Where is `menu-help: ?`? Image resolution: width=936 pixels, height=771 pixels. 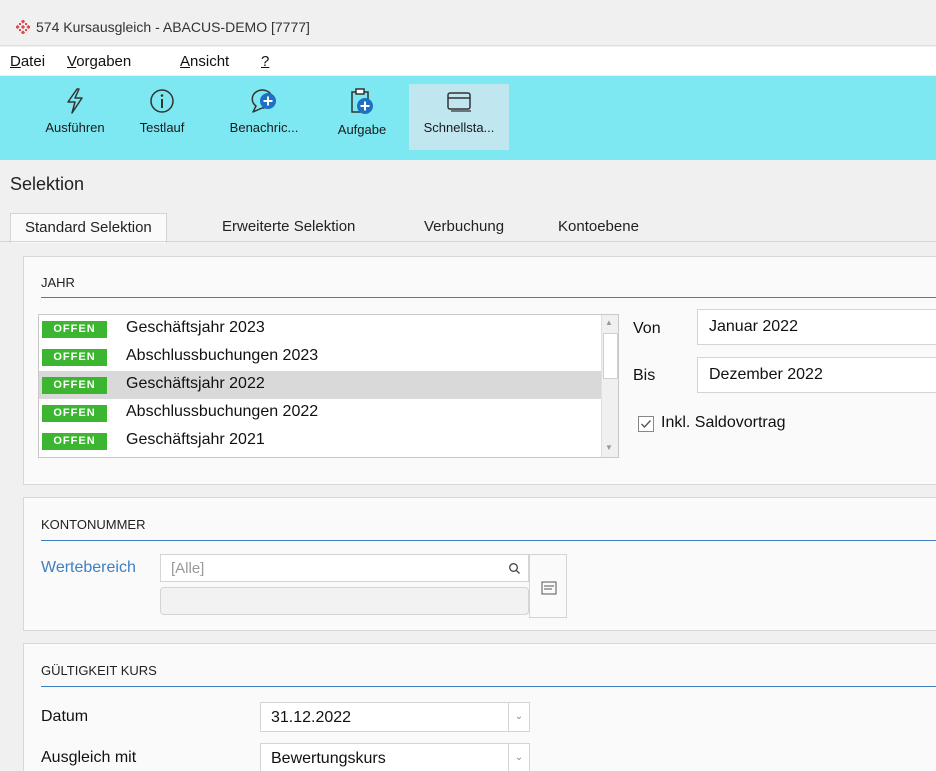 menu-help: ? is located at coordinates (265, 61).